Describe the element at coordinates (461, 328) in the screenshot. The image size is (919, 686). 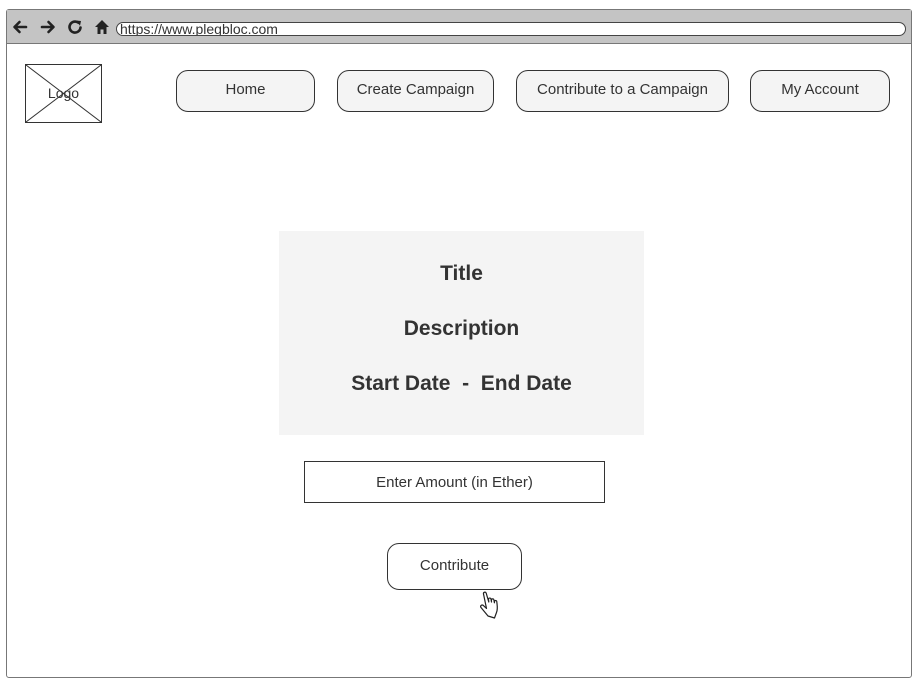
I see `campaign-description: Description` at that location.